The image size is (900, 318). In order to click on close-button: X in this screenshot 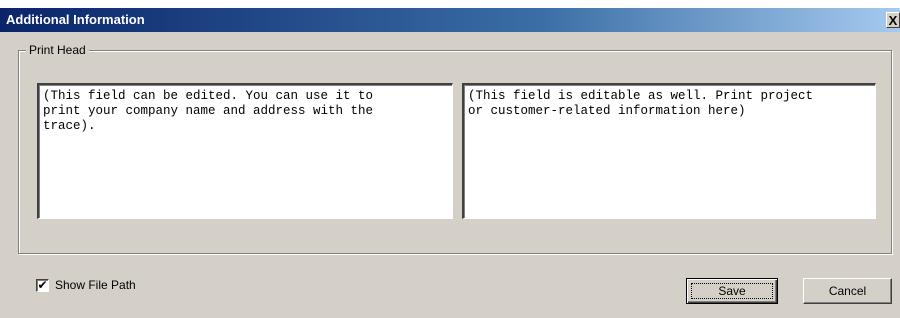, I will do `click(893, 20)`.